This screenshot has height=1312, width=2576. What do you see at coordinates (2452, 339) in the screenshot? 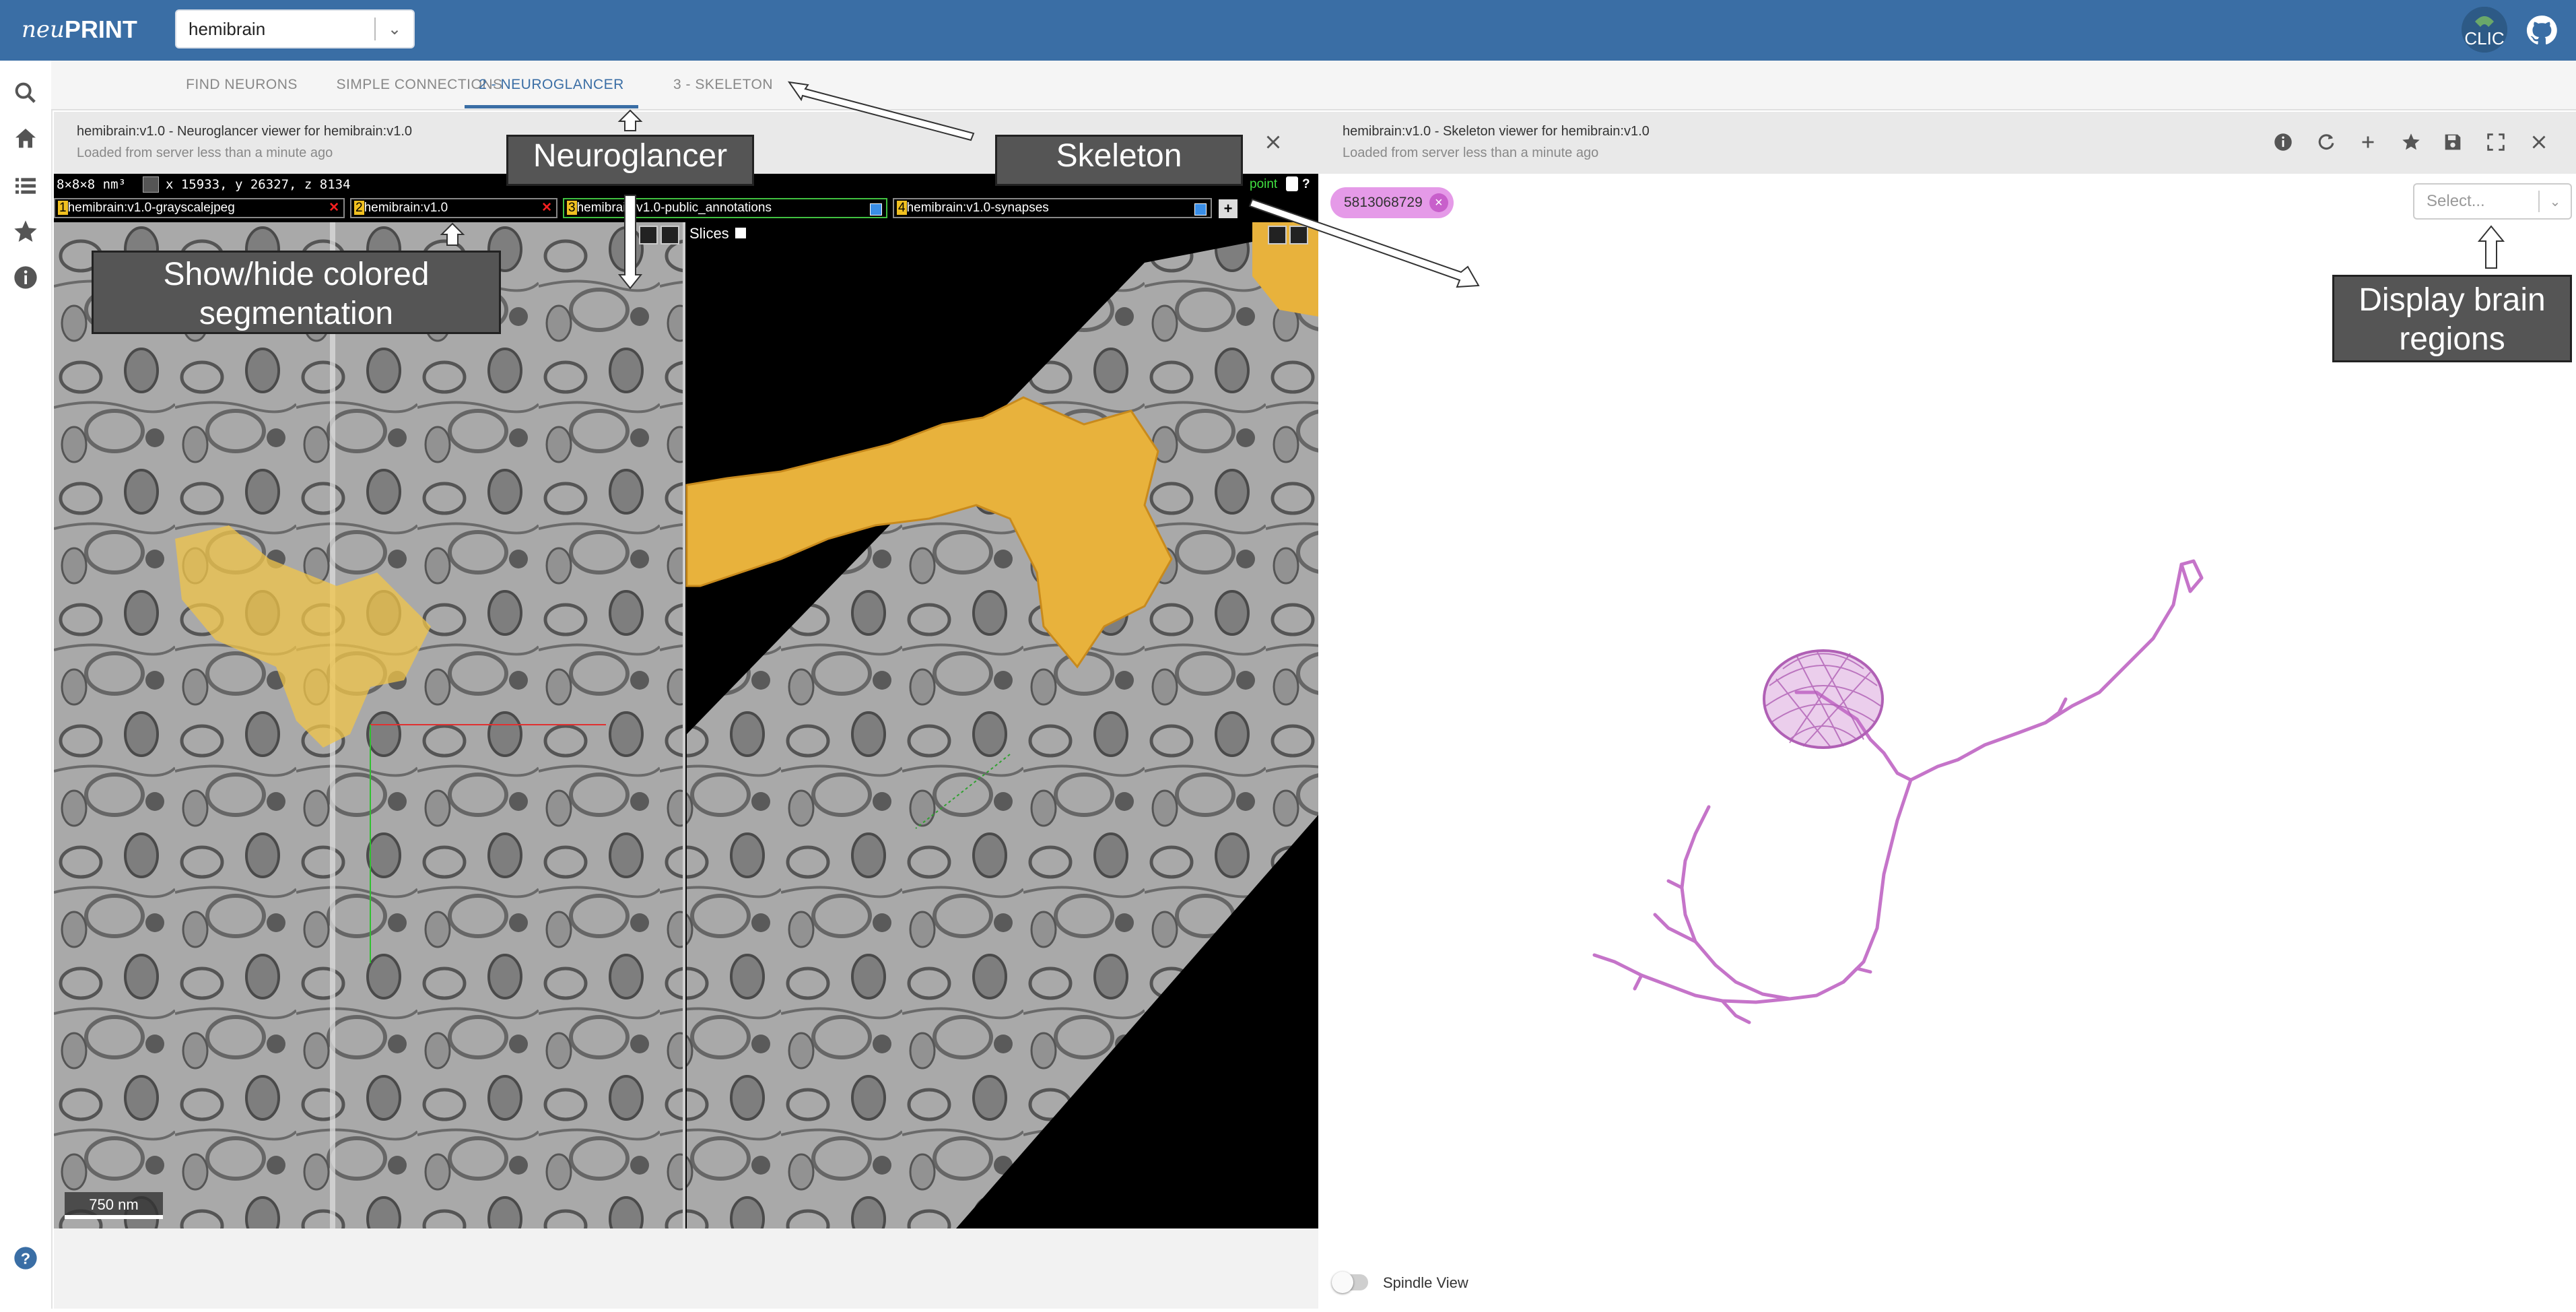
I see `callout-brain-regions-line2: regions` at bounding box center [2452, 339].